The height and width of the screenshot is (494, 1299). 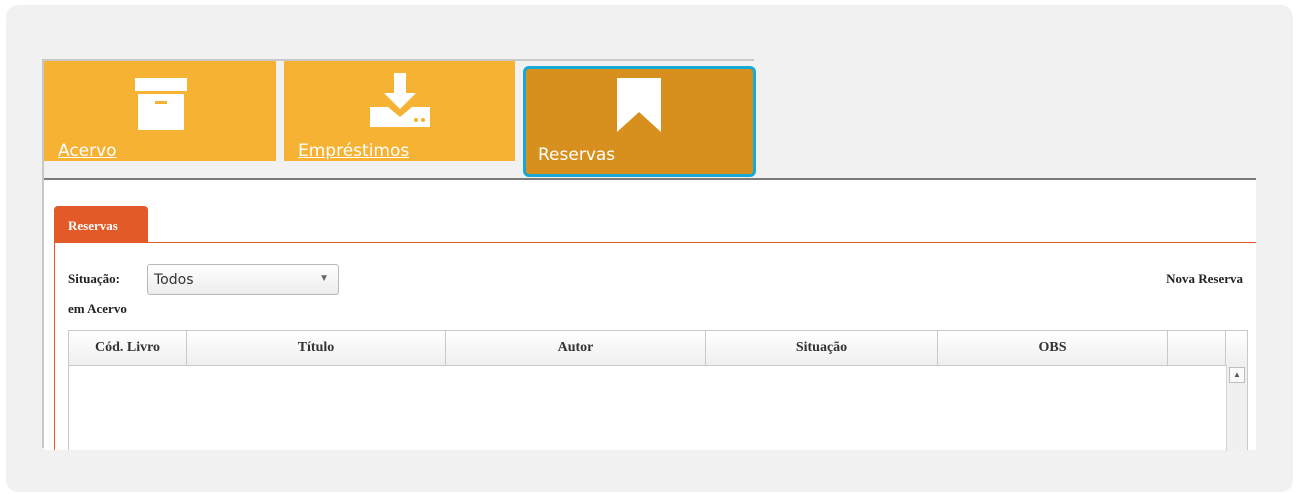 I want to click on tile-acervo: Acervo, so click(x=160, y=111).